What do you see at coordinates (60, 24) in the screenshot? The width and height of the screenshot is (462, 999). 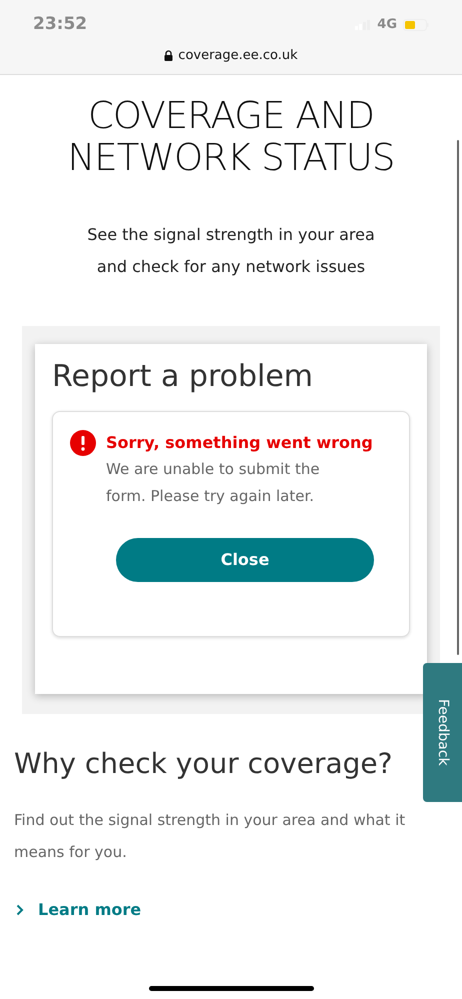 I see `status-time: 23:52` at bounding box center [60, 24].